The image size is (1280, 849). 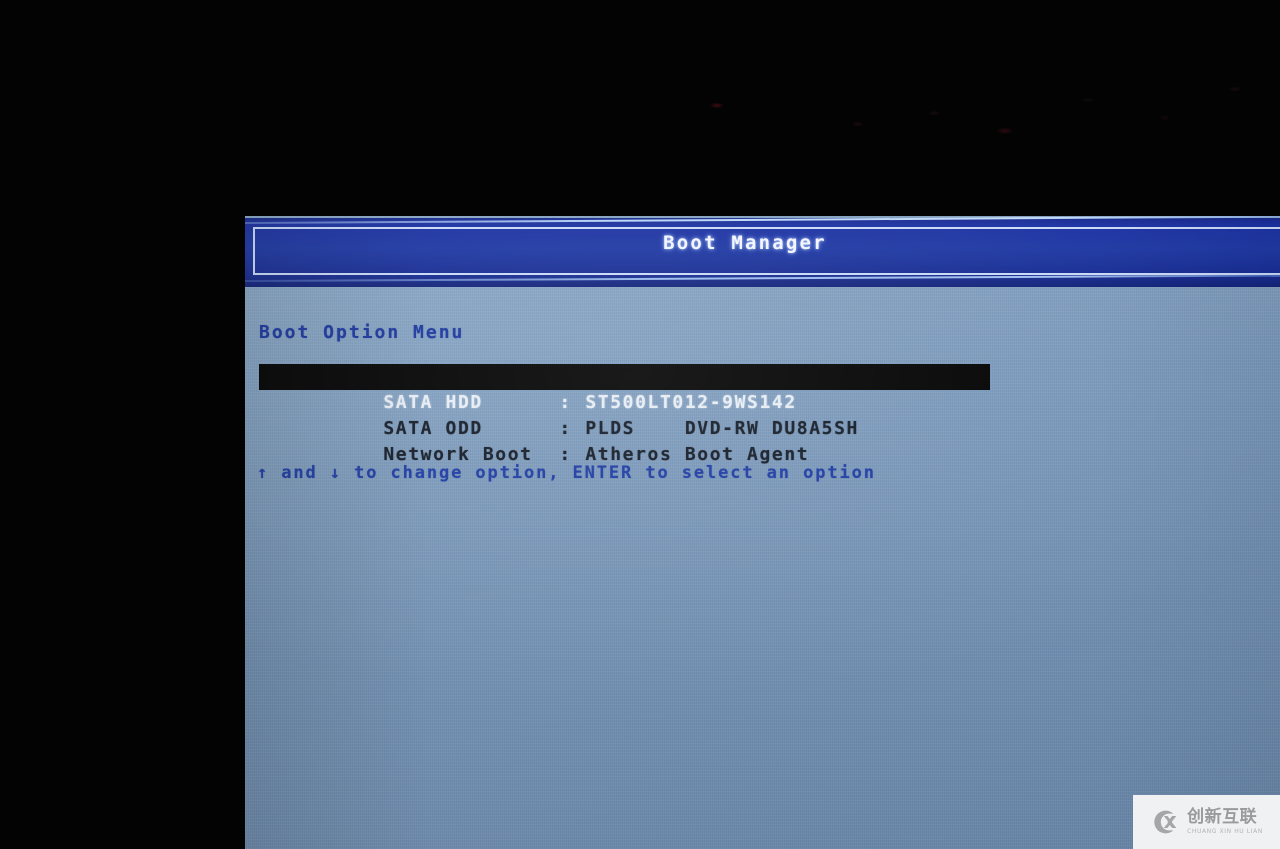 I want to click on boot-option-menu-heading: Boot Option Menu, so click(x=362, y=332).